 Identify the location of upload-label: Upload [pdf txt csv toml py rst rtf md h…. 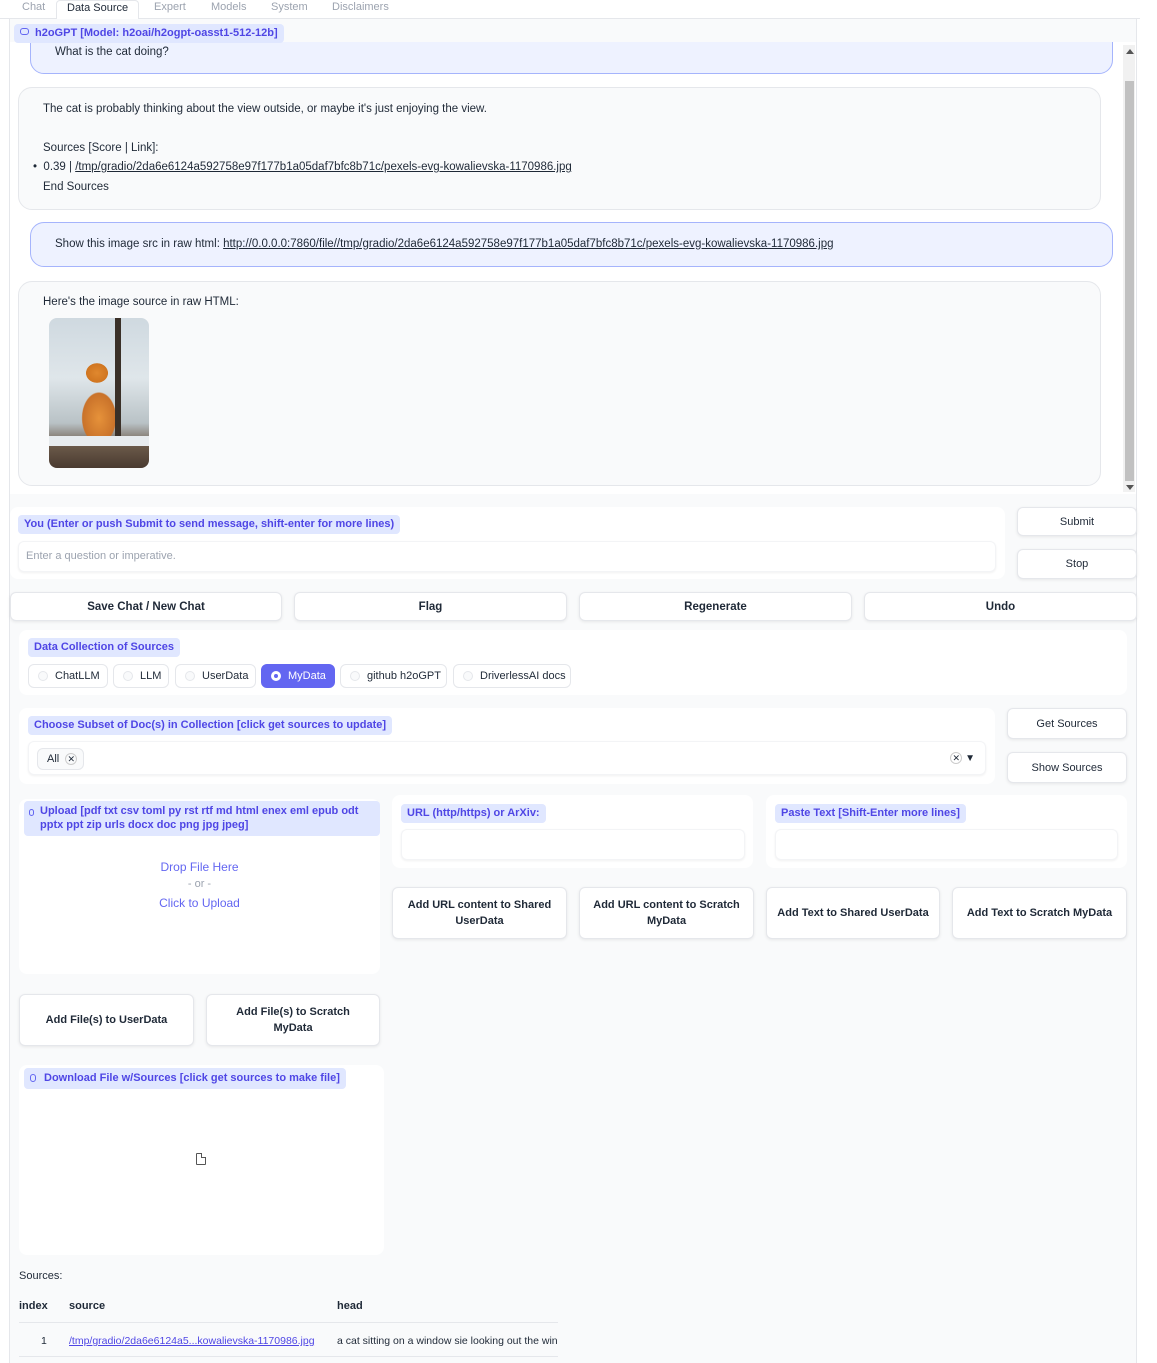
(202, 818).